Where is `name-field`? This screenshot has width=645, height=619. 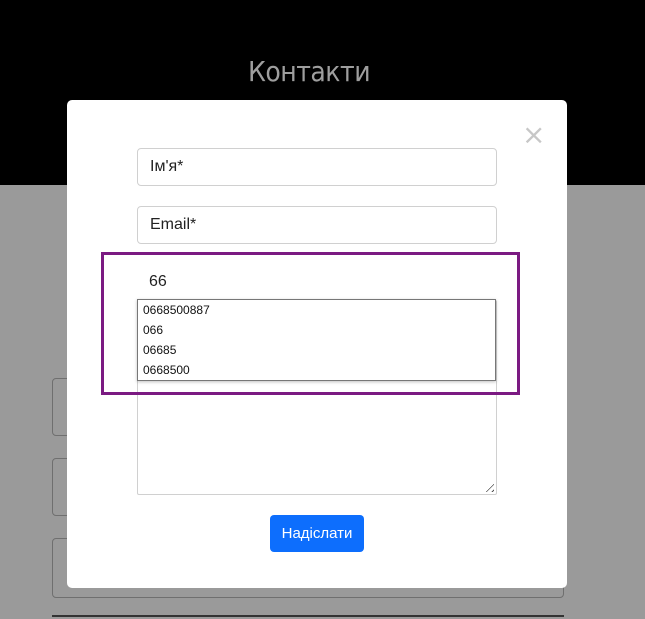
name-field is located at coordinates (317, 167).